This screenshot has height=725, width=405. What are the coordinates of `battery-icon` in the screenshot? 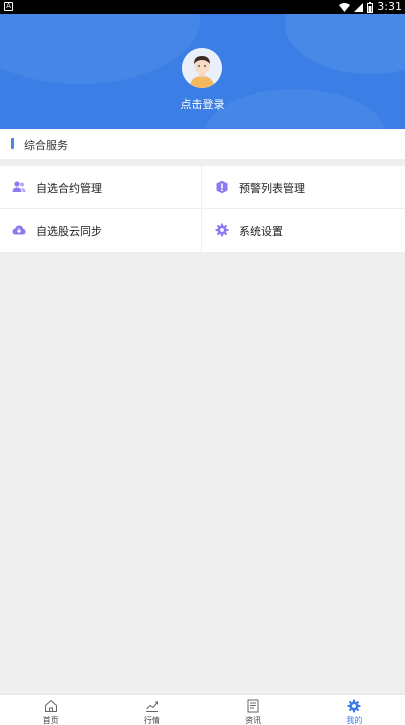 It's located at (370, 7).